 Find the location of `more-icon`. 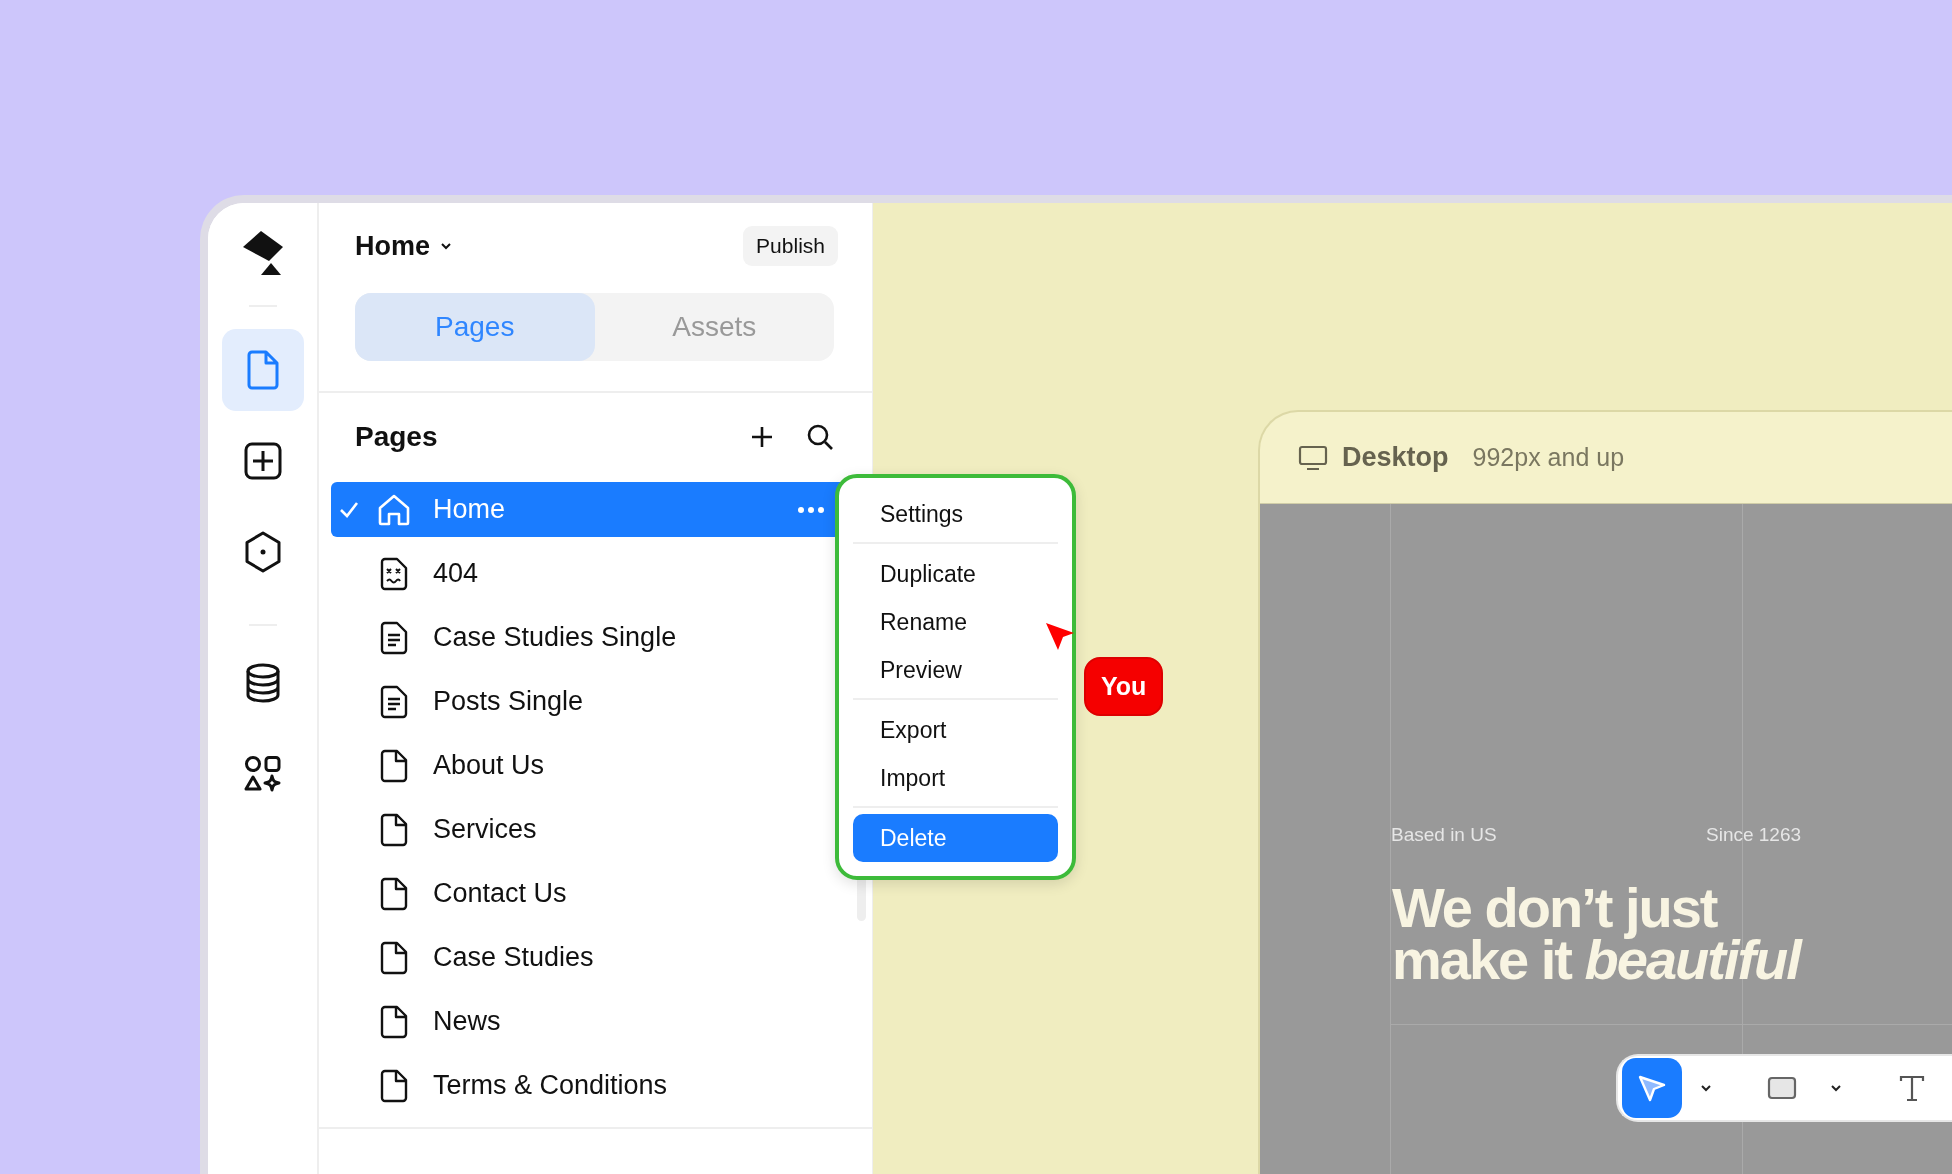

more-icon is located at coordinates (811, 509).